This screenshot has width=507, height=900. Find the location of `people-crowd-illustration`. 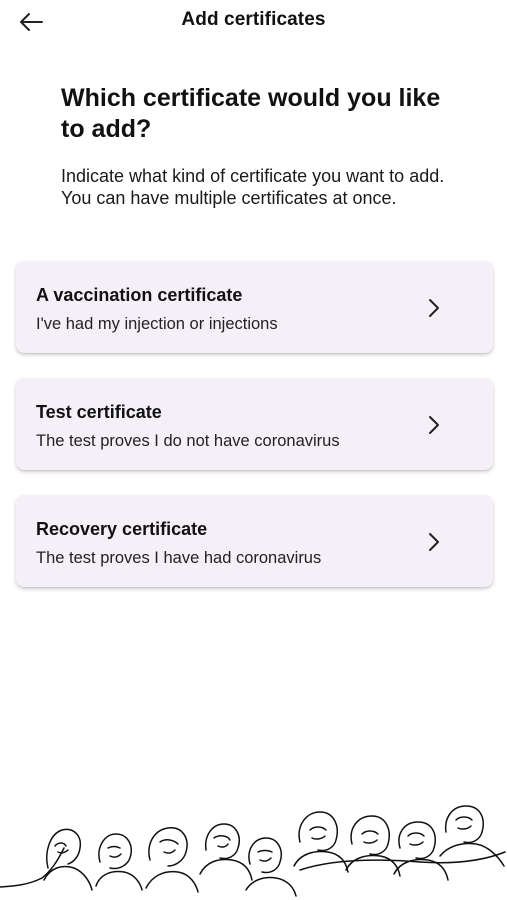

people-crowd-illustration is located at coordinates (253, 851).